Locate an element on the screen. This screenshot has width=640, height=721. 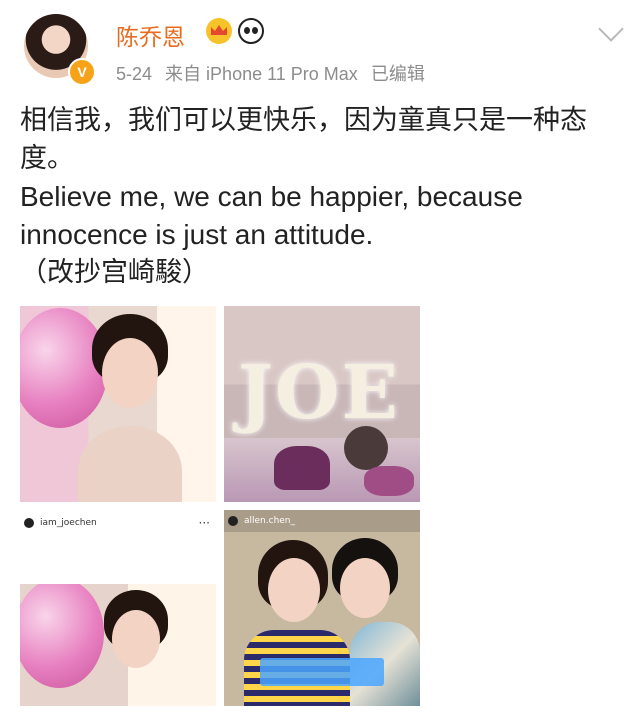
more-options-icon: ··· is located at coordinates (204, 523).